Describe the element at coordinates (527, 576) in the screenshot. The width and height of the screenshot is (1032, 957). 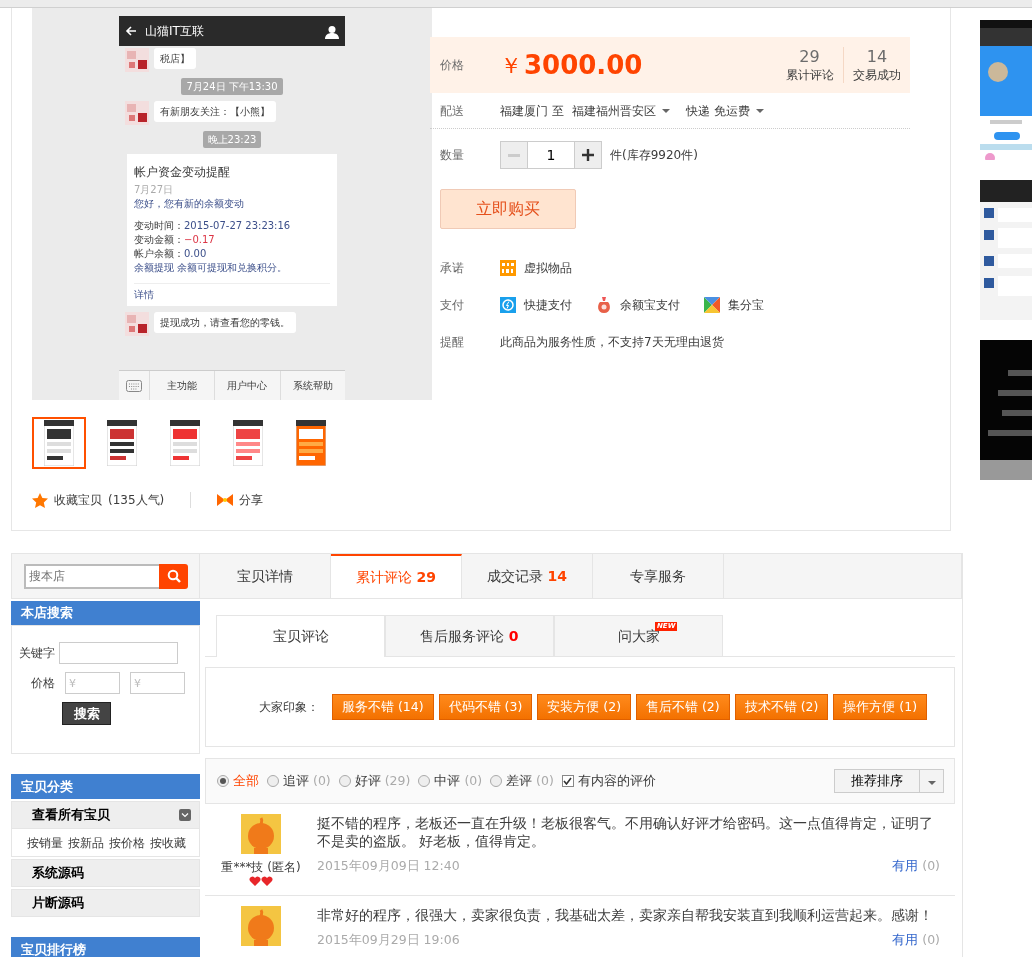
I see `tab: 成交记录 14` at that location.